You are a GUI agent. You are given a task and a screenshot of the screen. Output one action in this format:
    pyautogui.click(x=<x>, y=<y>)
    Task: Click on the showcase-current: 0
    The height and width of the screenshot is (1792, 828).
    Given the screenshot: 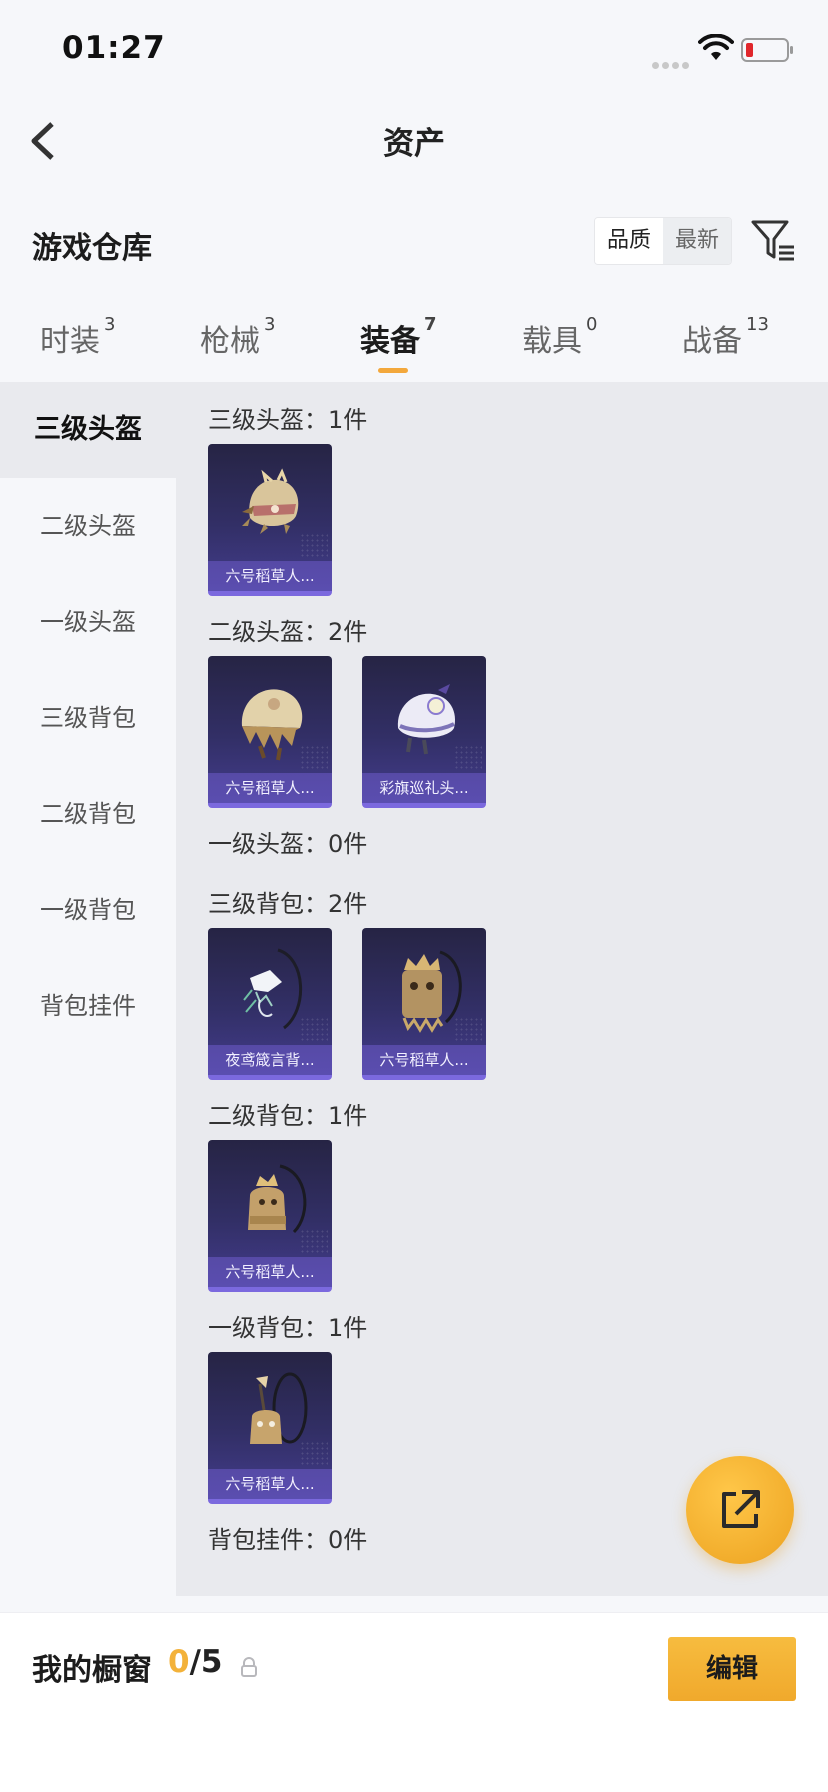 What is the action you would take?
    pyautogui.click(x=179, y=1662)
    